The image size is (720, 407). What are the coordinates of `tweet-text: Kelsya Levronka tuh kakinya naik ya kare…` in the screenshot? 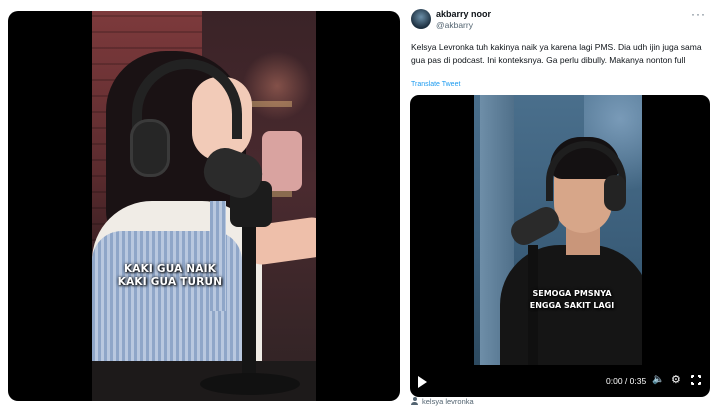 It's located at (556, 53).